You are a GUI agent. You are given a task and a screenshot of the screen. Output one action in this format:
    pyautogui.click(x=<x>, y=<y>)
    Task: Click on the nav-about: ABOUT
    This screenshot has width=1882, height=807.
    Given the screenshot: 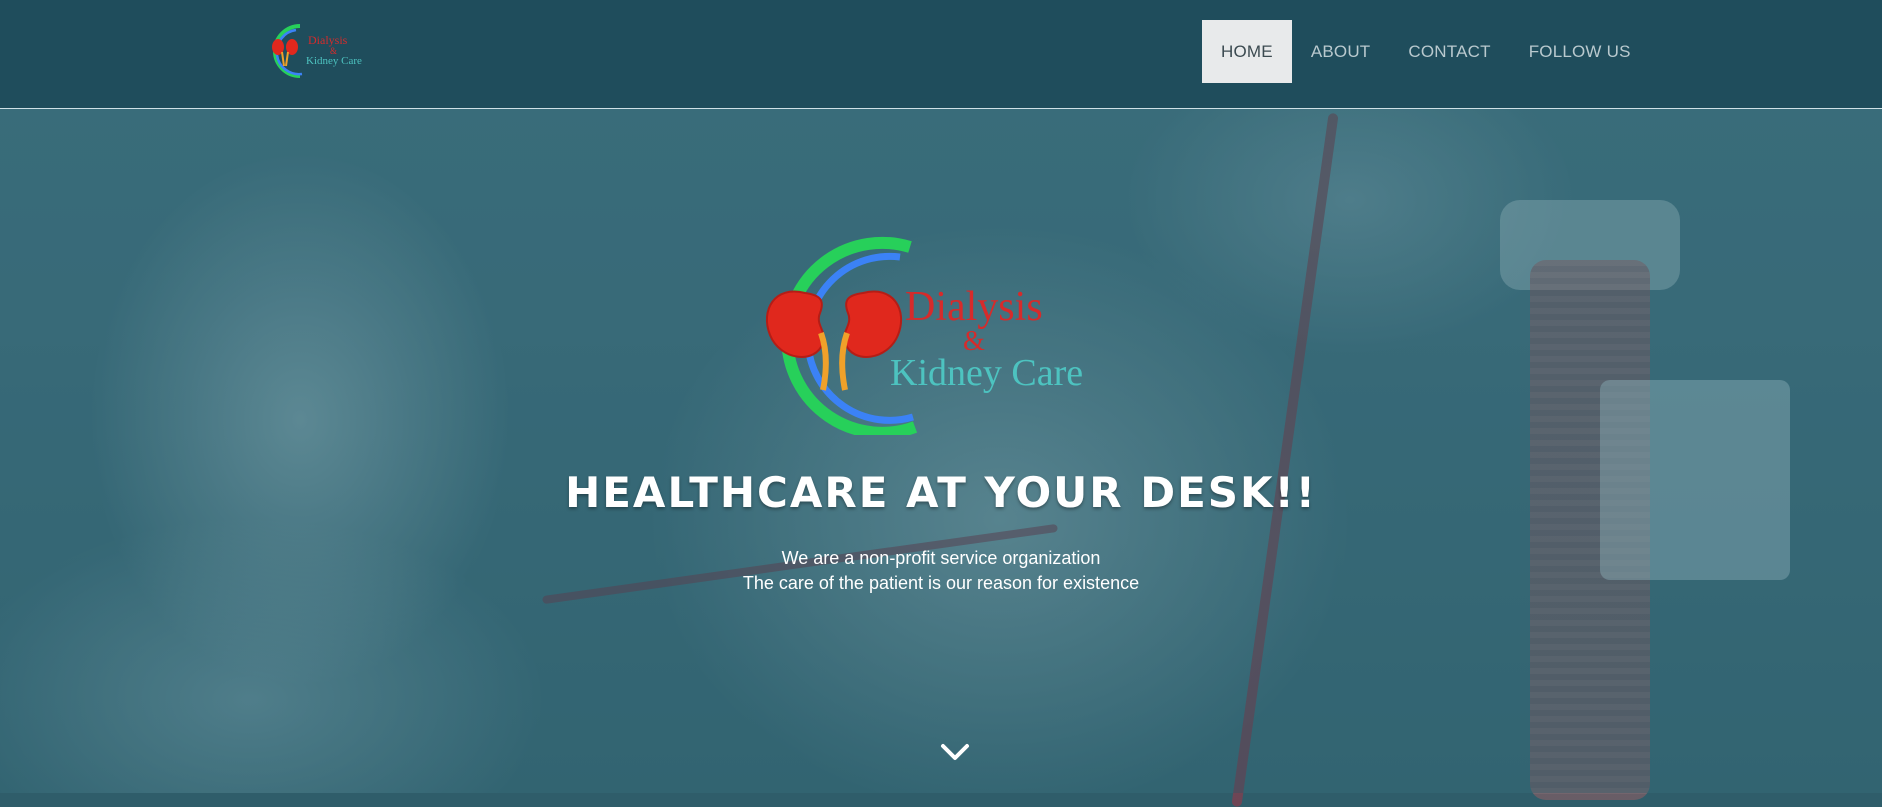 What is the action you would take?
    pyautogui.click(x=1341, y=51)
    